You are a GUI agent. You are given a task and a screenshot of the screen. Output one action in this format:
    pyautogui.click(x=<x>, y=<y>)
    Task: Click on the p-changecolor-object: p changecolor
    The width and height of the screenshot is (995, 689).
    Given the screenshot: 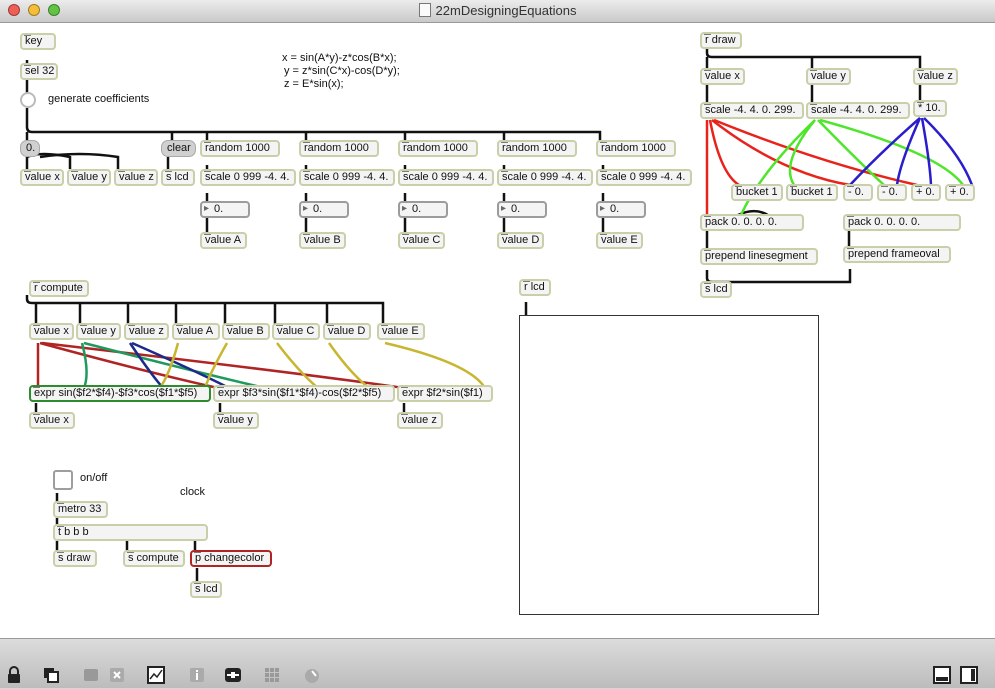 What is the action you would take?
    pyautogui.click(x=231, y=558)
    